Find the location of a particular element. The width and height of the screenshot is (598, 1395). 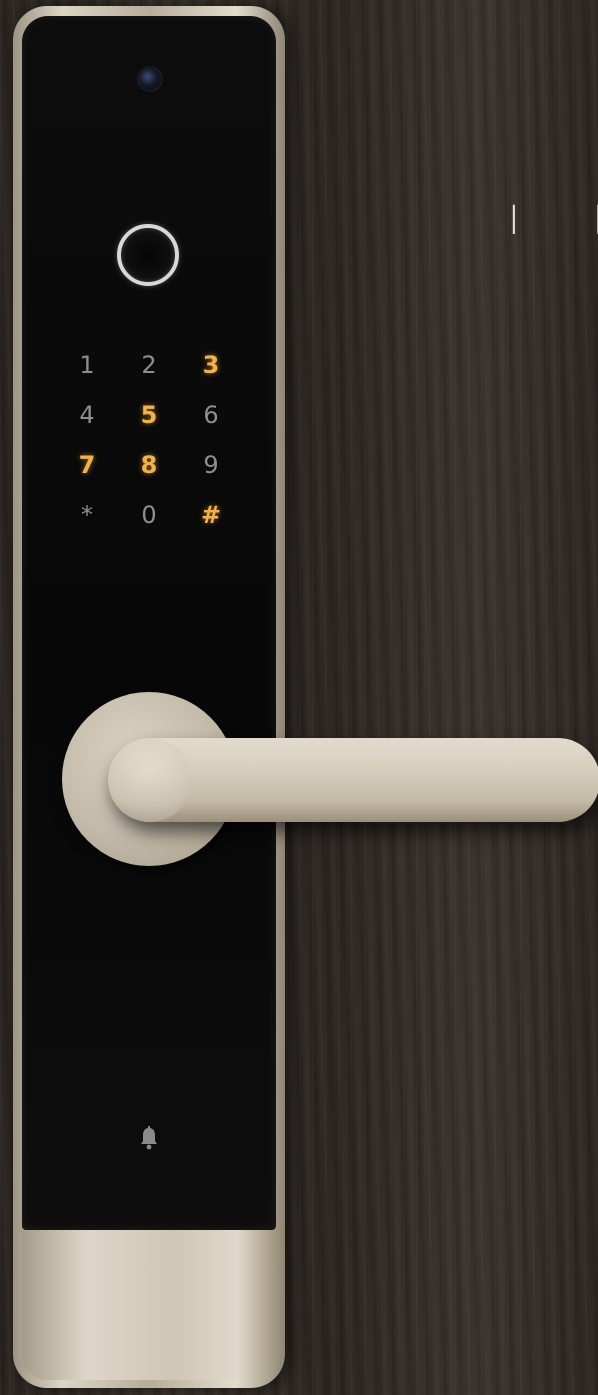

keypad: 1 2 3 4 5 6 7 8 9 * 0 # is located at coordinates (149, 445).